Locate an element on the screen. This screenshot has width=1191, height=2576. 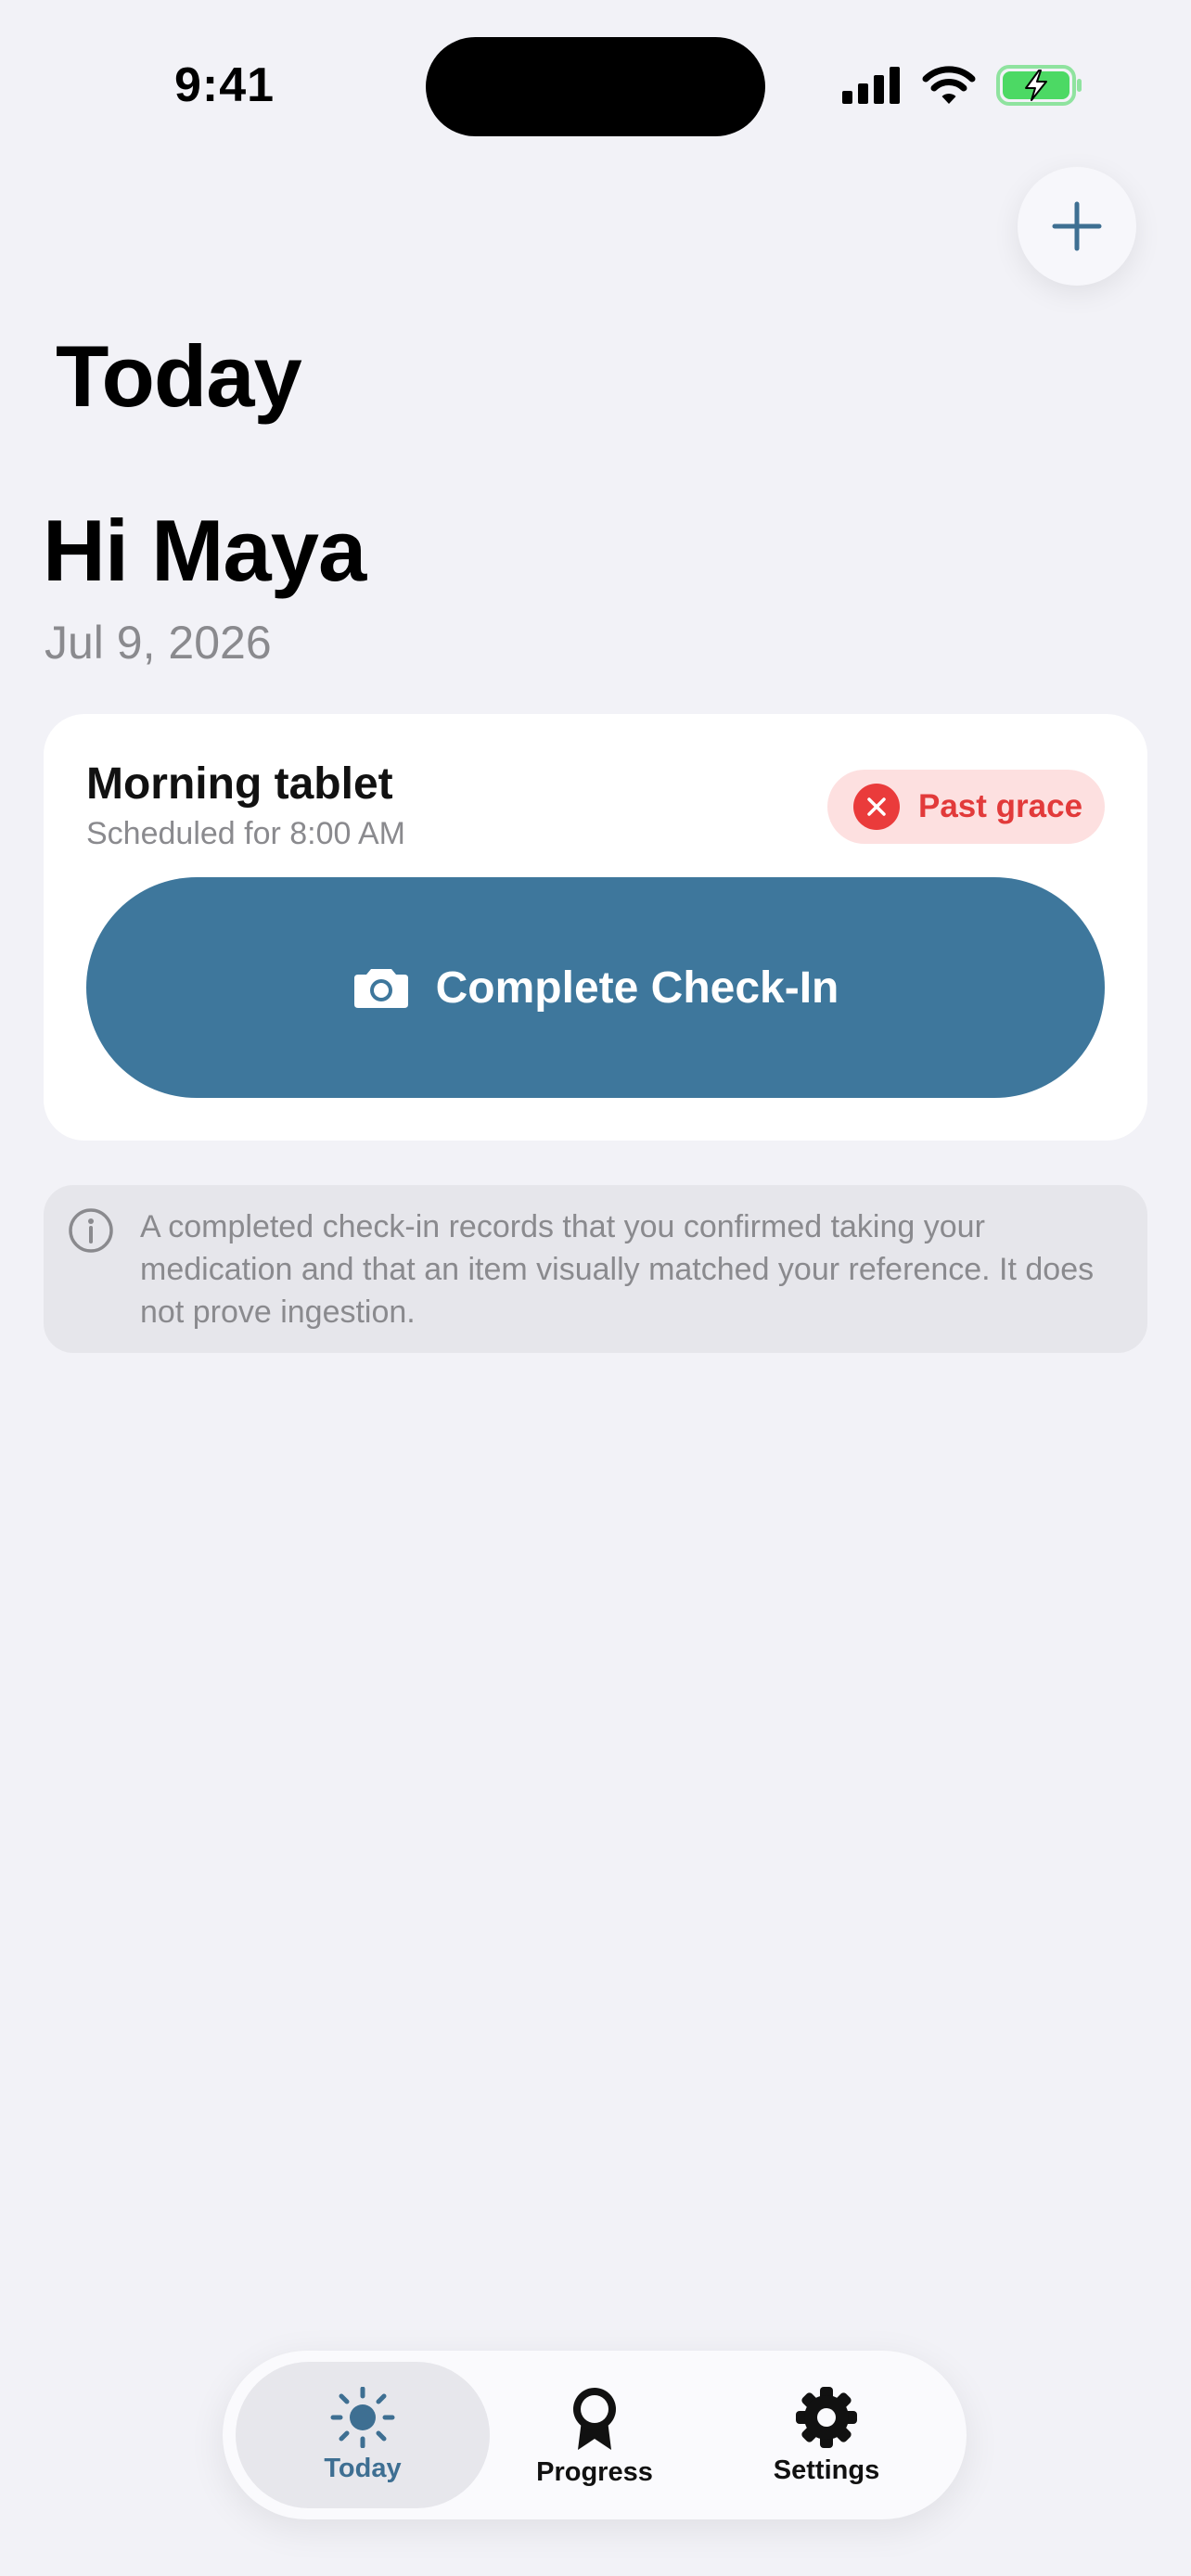
tab-progress: Progress is located at coordinates (594, 2435).